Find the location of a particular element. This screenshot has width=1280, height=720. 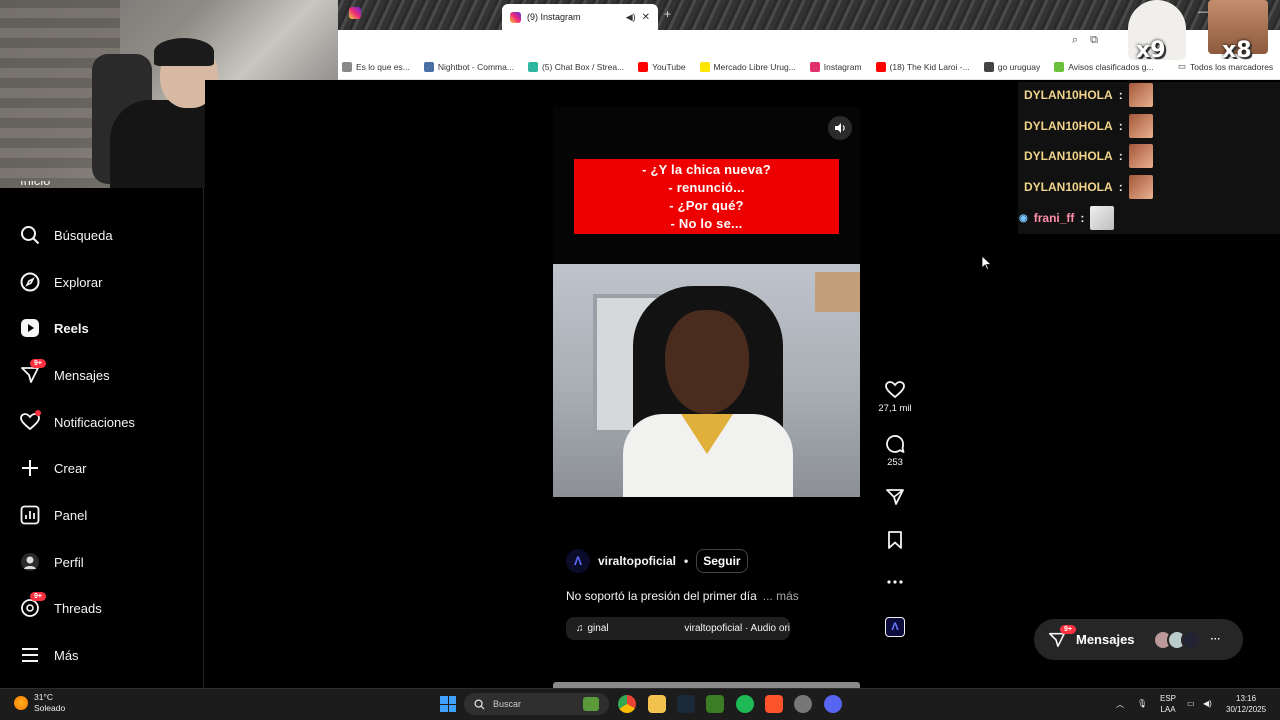

install-app-icon: ⧉ is located at coordinates (1094, 40).